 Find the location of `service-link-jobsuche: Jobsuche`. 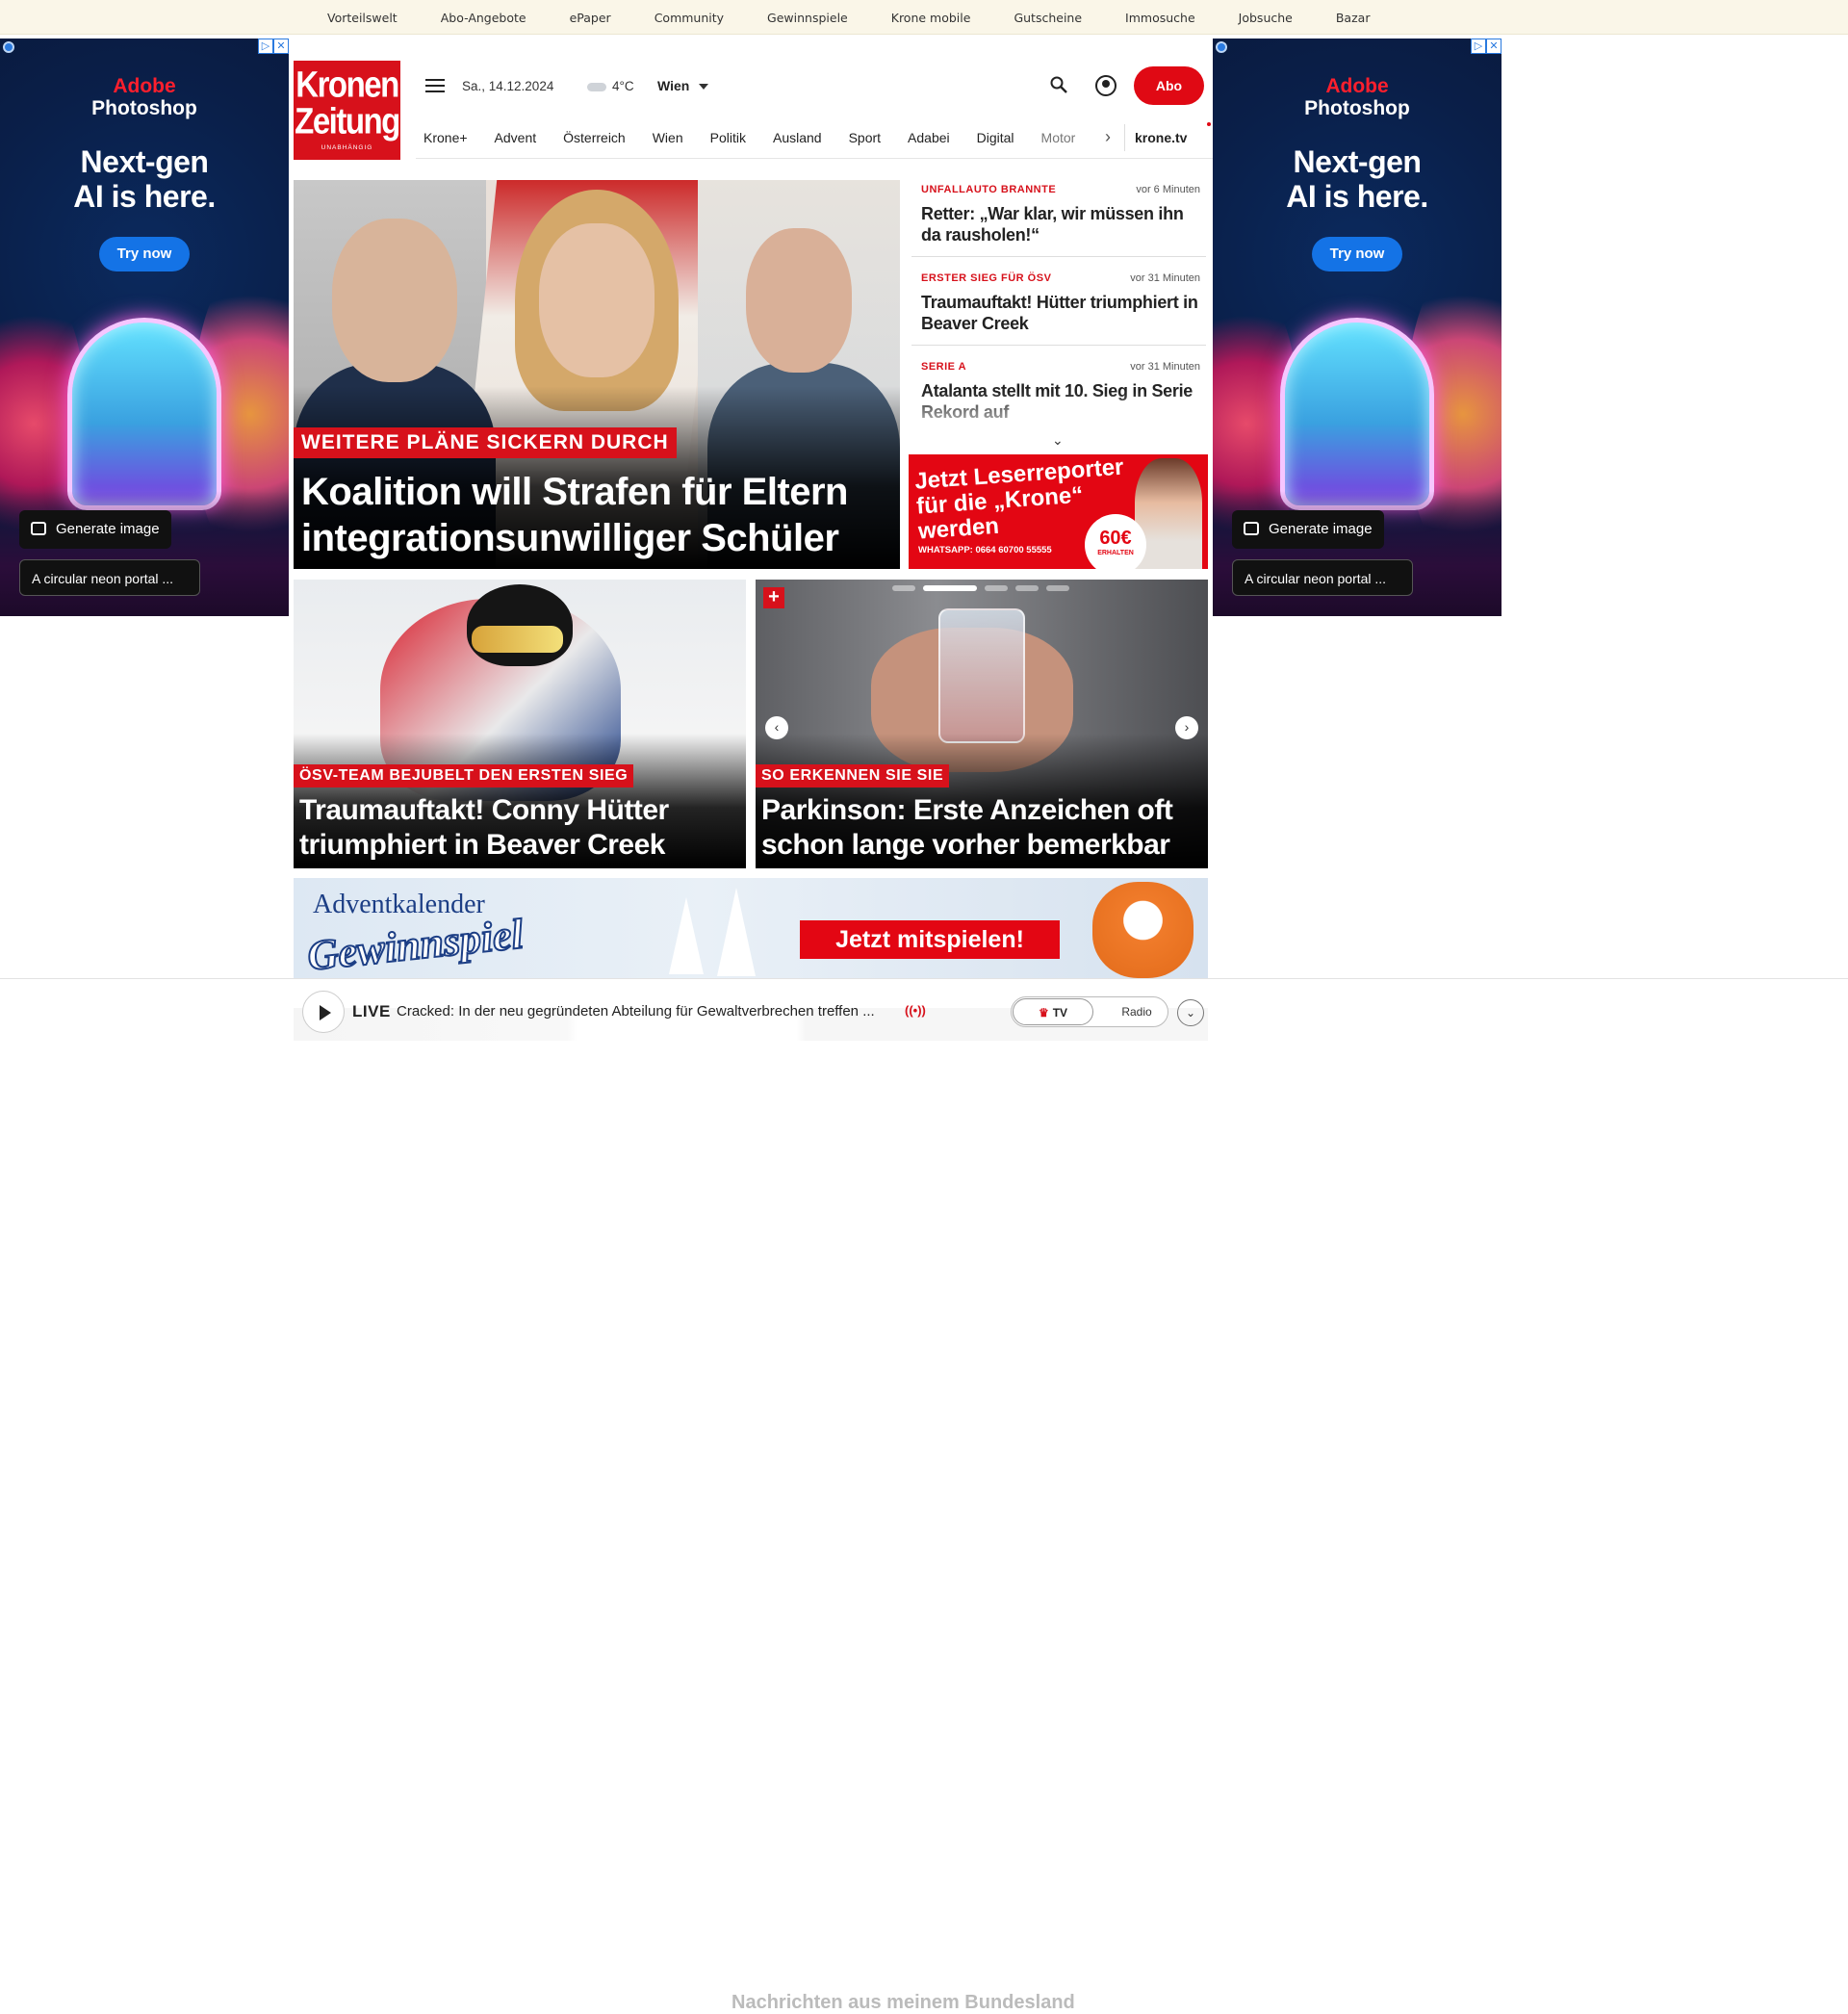

service-link-jobsuche: Jobsuche is located at coordinates (1266, 18).